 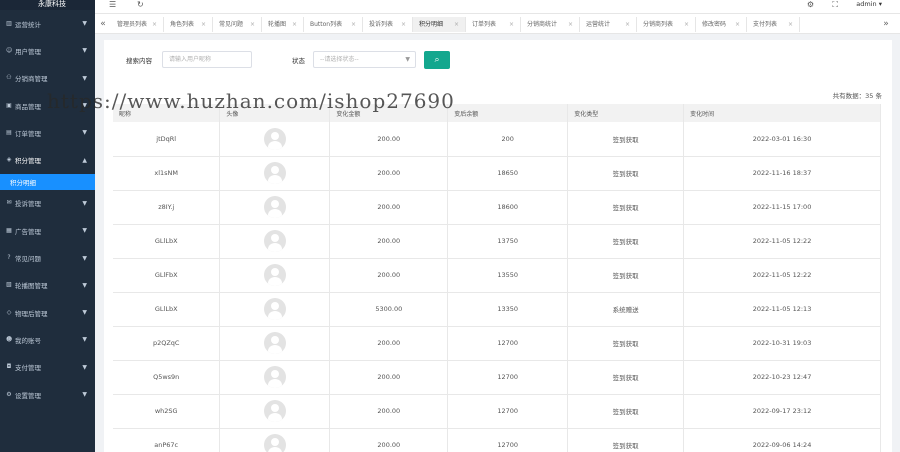 I want to click on sidebar-item-label: 订单管理, so click(x=28, y=133).